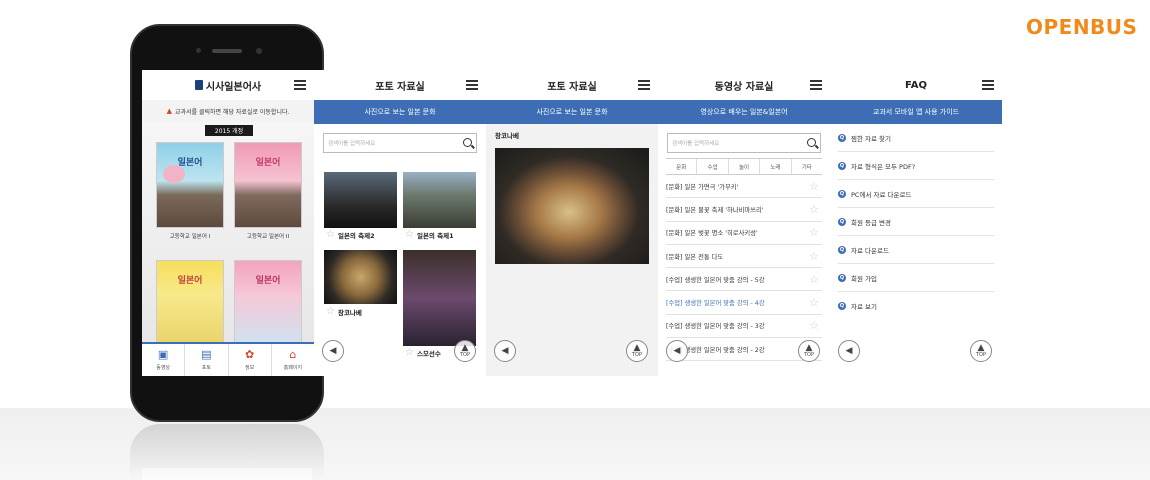 This screenshot has width=1150, height=480. What do you see at coordinates (174, 174) in the screenshot?
I see `cherry-blossom-illustration` at bounding box center [174, 174].